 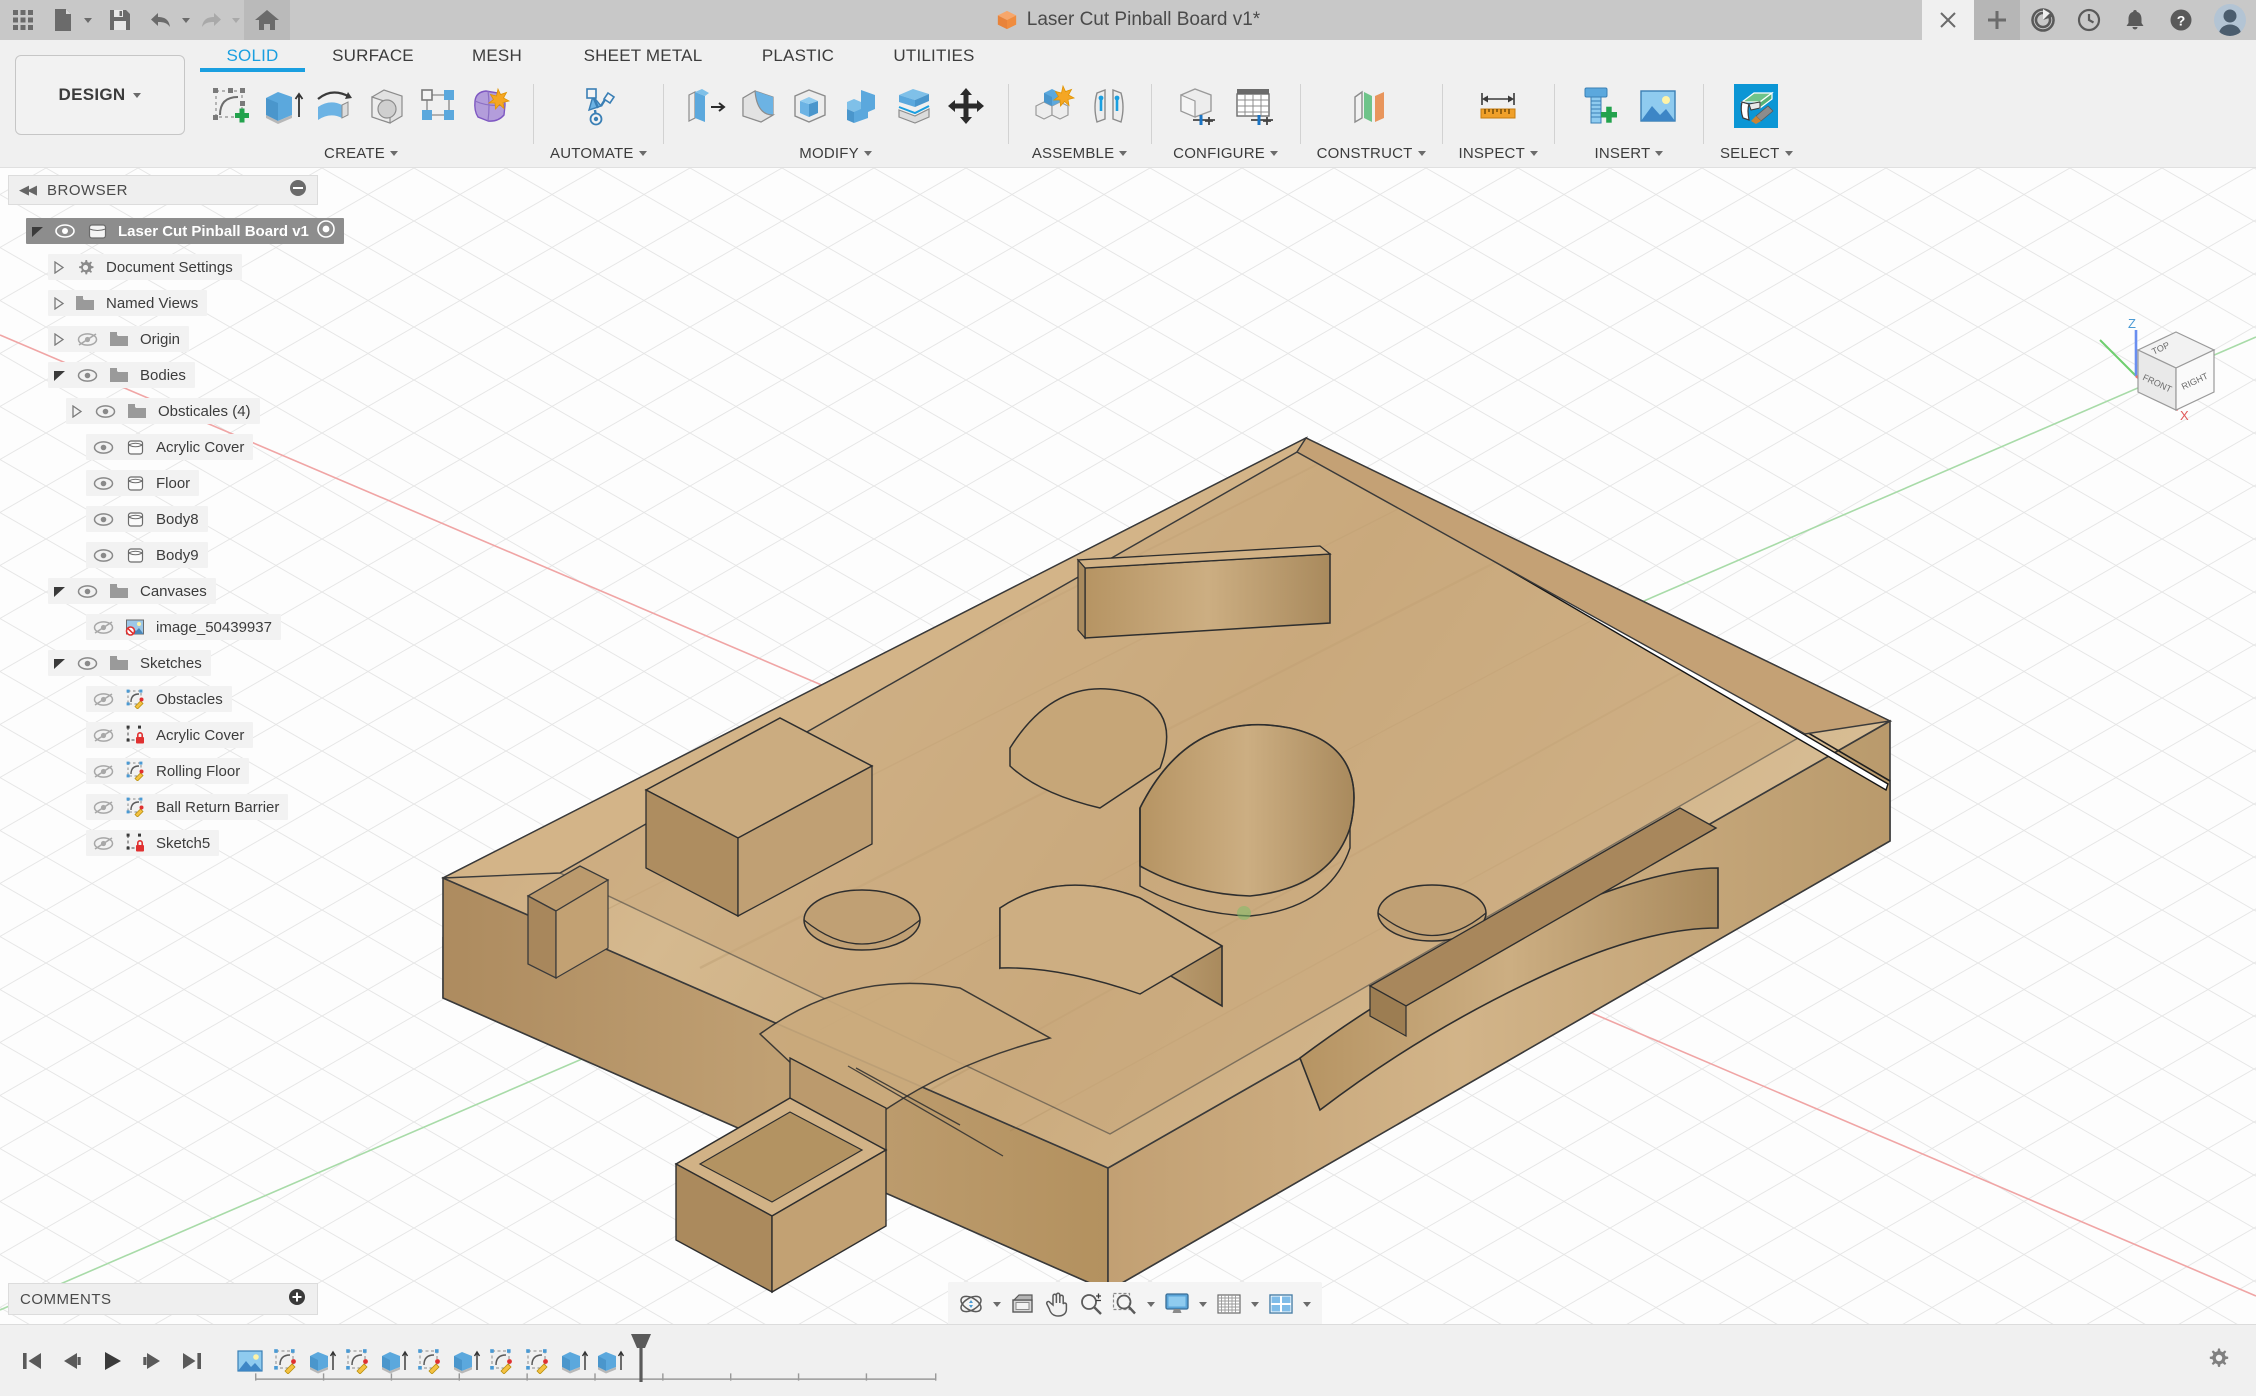 I want to click on zoom-window-dropdown-caret, so click(x=1151, y=1304).